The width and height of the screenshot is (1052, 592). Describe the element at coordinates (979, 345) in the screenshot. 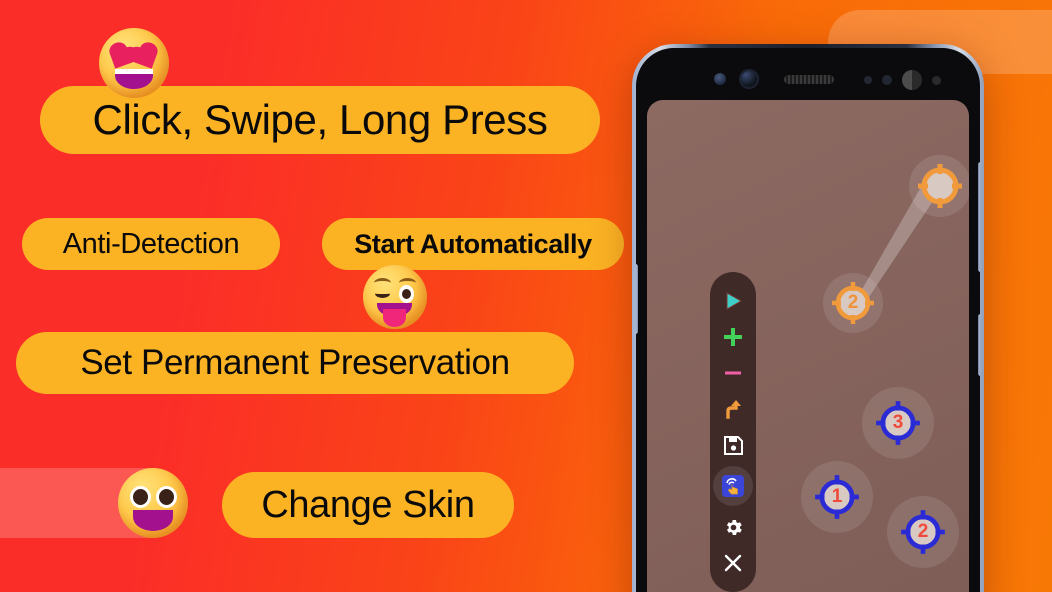

I see `phone-power-button` at that location.